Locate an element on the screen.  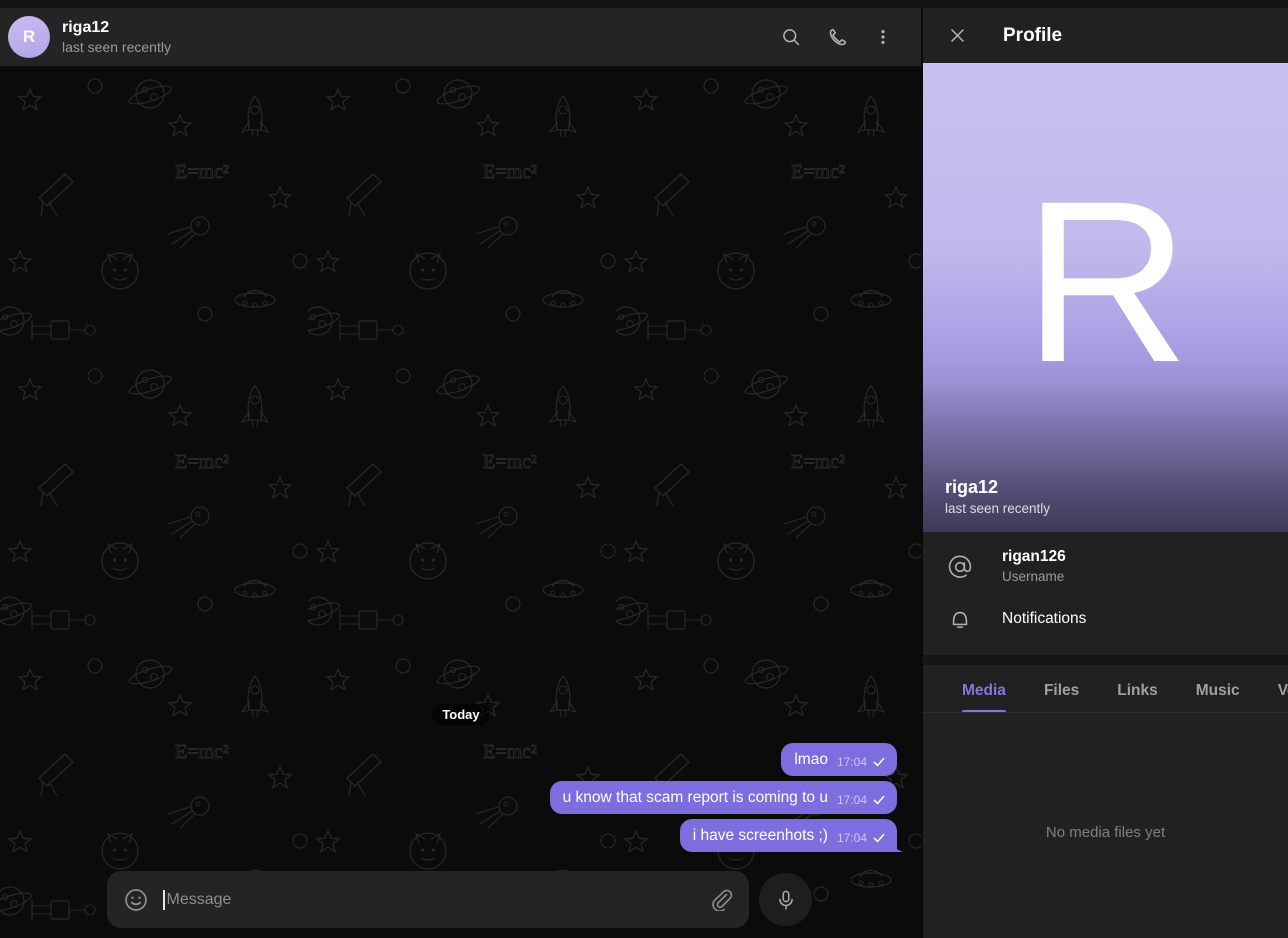
message-bubble: i have screenhots ;) 17:04 is located at coordinates (788, 835).